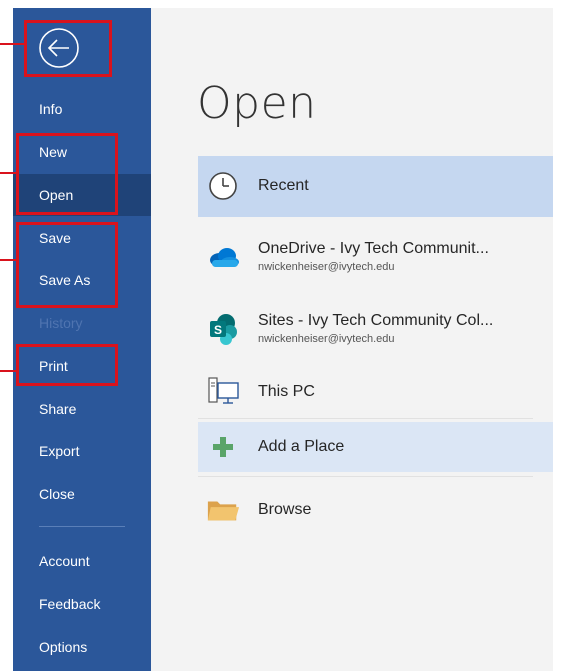 The width and height of the screenshot is (581, 671). I want to click on location-name: This PC, so click(286, 391).